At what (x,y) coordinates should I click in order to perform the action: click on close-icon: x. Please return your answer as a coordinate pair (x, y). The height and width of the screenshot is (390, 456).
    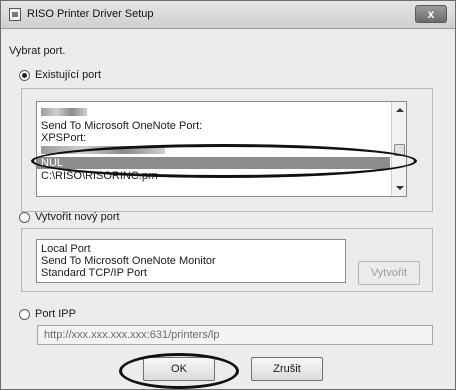
    Looking at the image, I should click on (431, 14).